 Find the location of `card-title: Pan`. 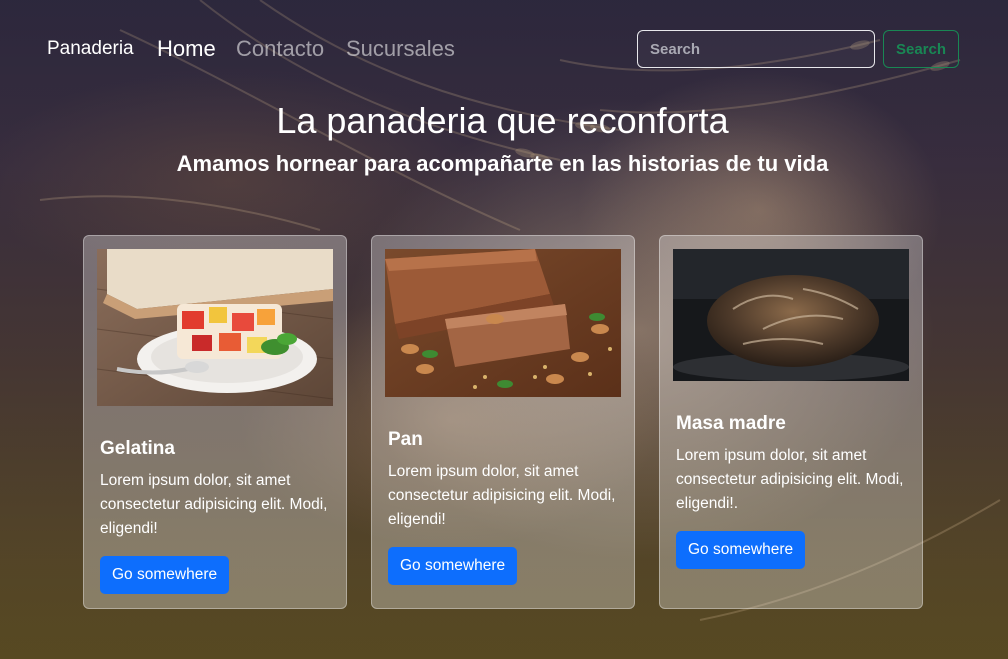

card-title: Pan is located at coordinates (405, 439).